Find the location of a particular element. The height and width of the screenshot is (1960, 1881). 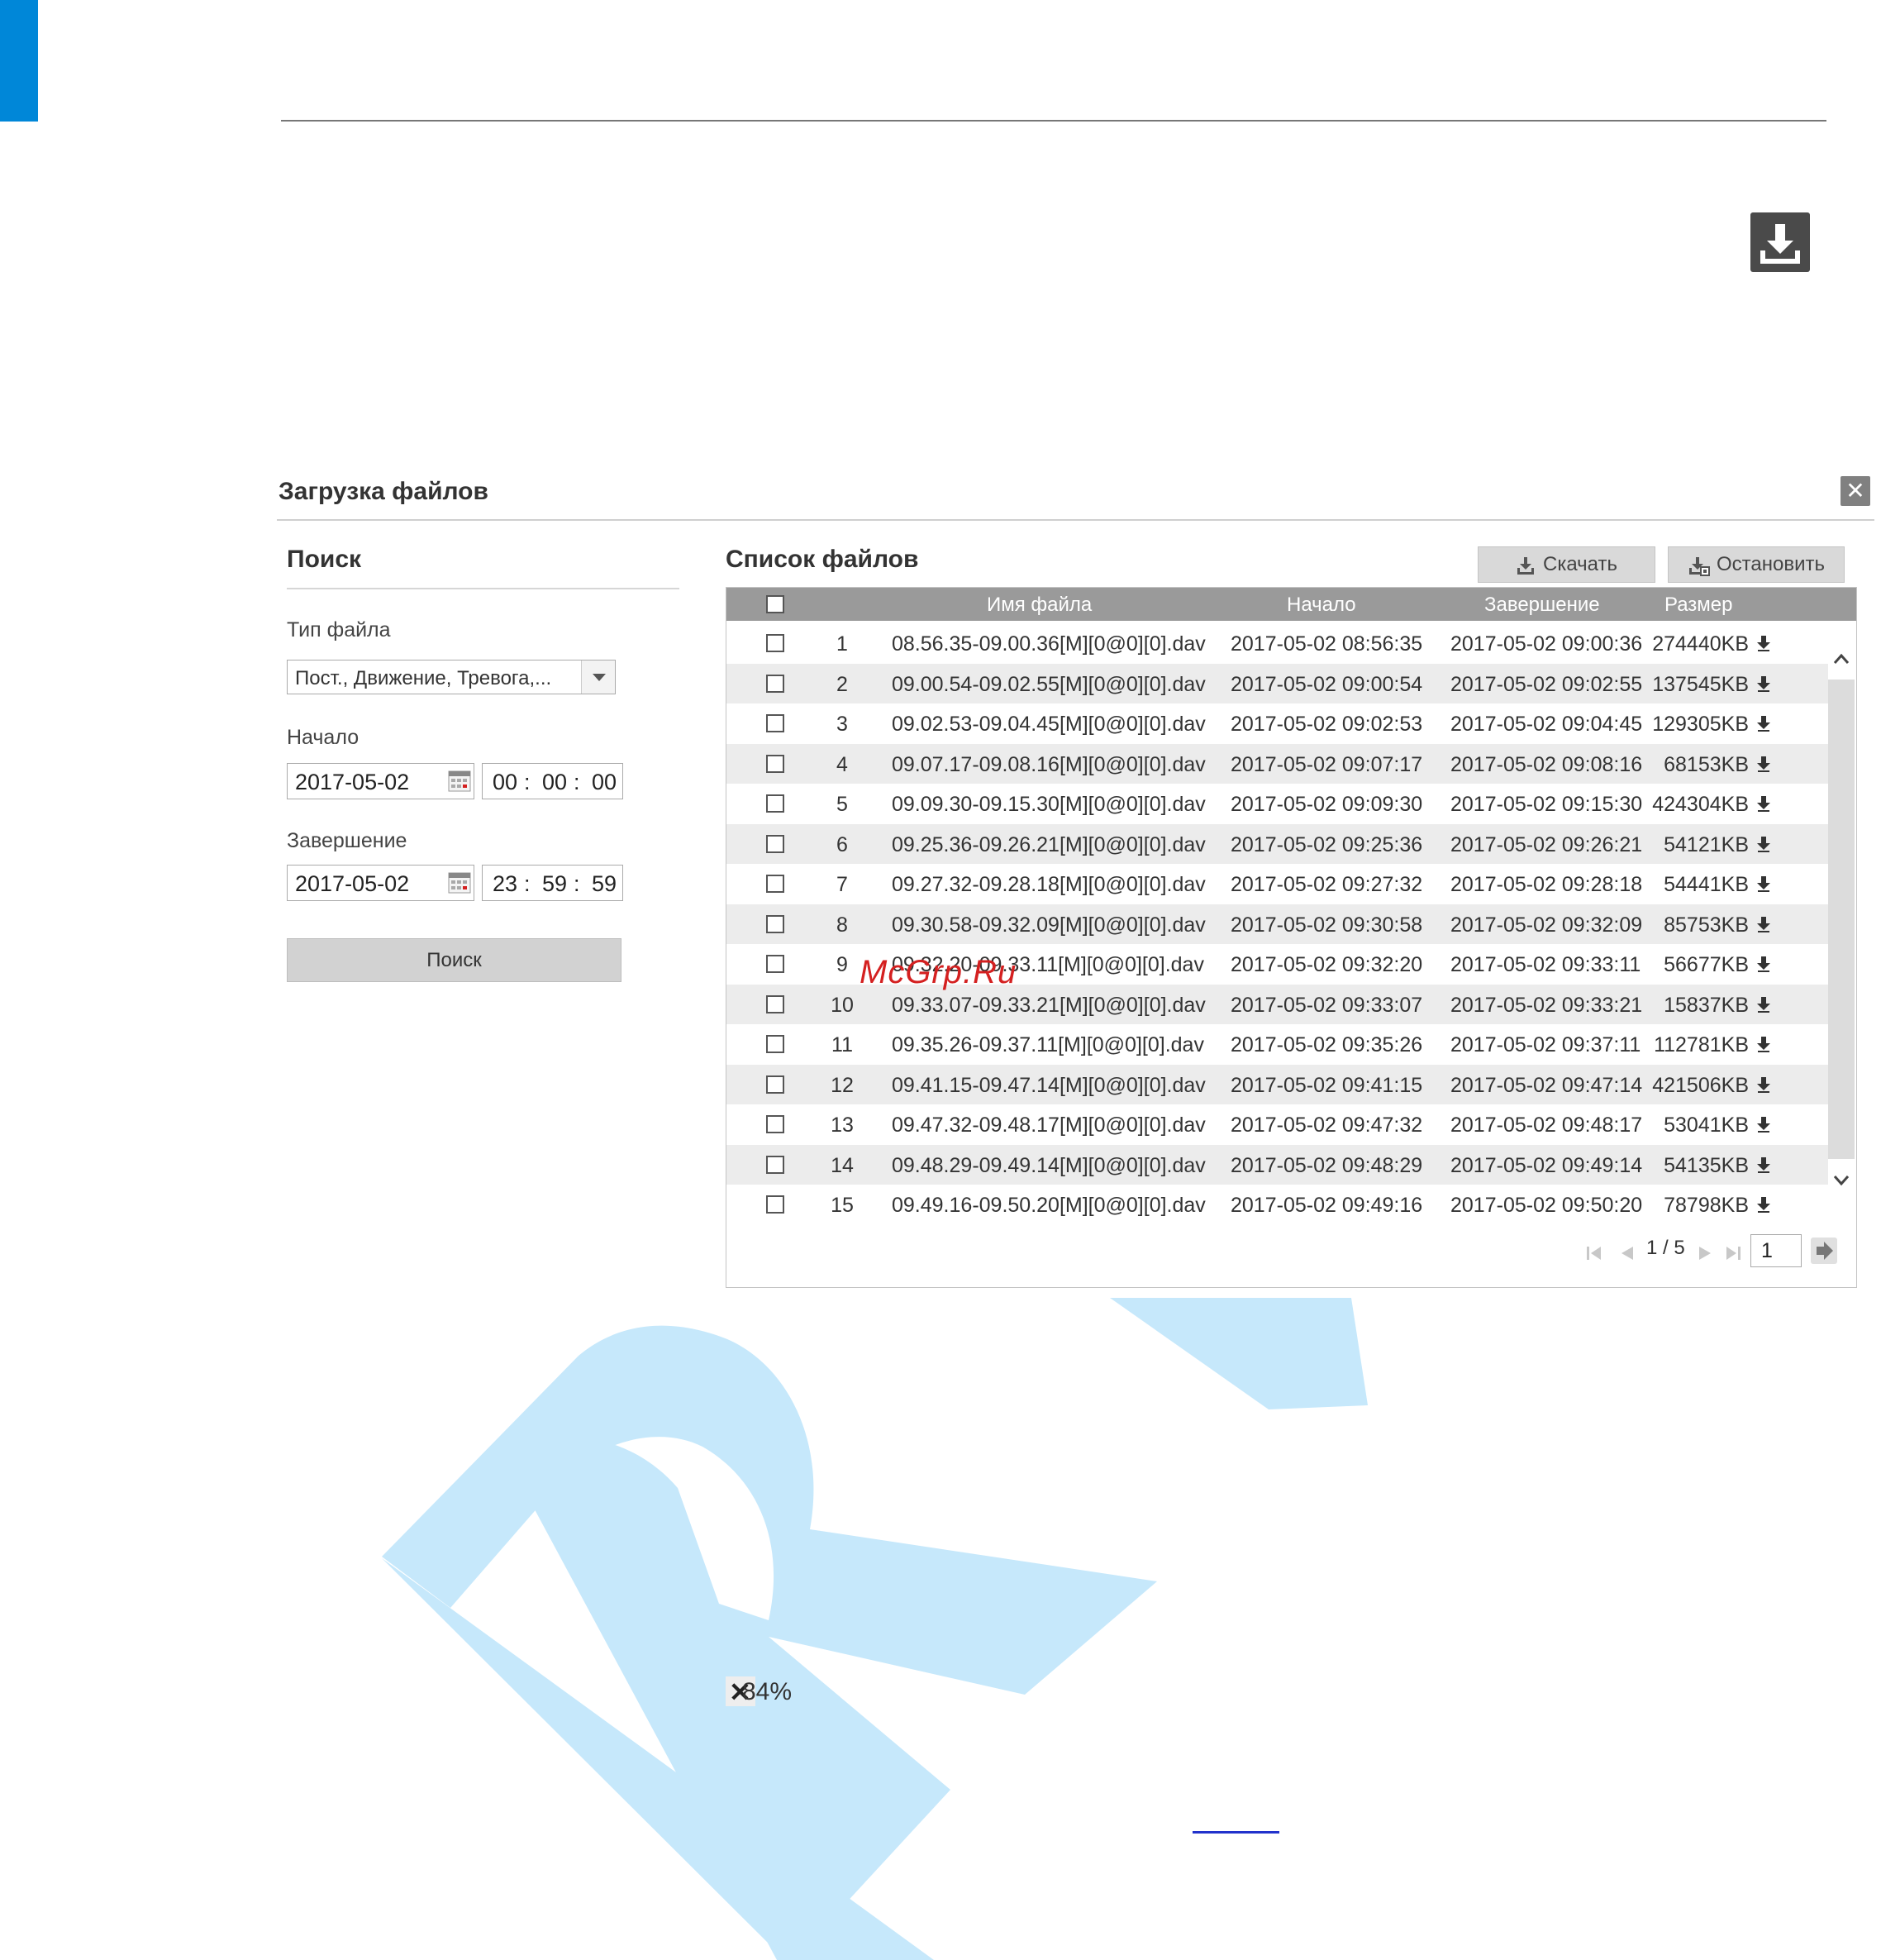

select-all-checkbox is located at coordinates (775, 604).